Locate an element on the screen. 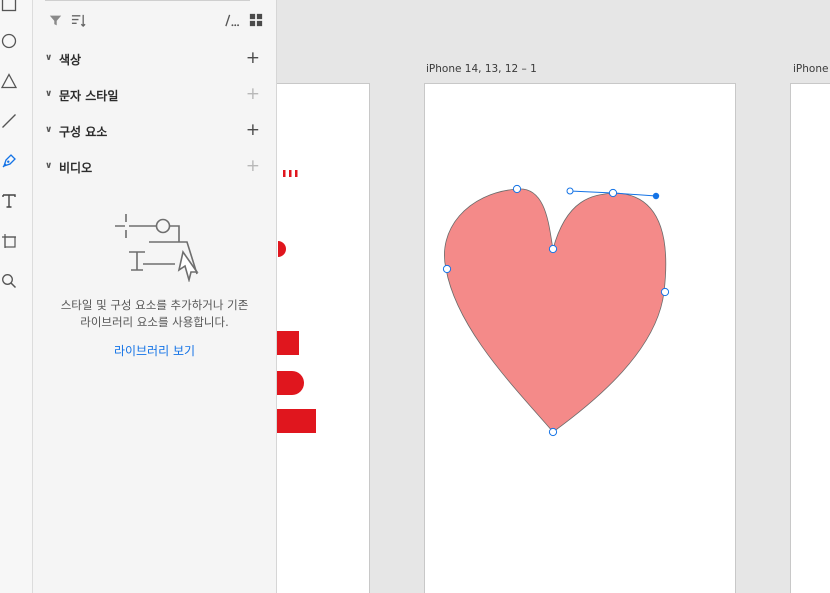  pen-tool-icon is located at coordinates (9, 161).